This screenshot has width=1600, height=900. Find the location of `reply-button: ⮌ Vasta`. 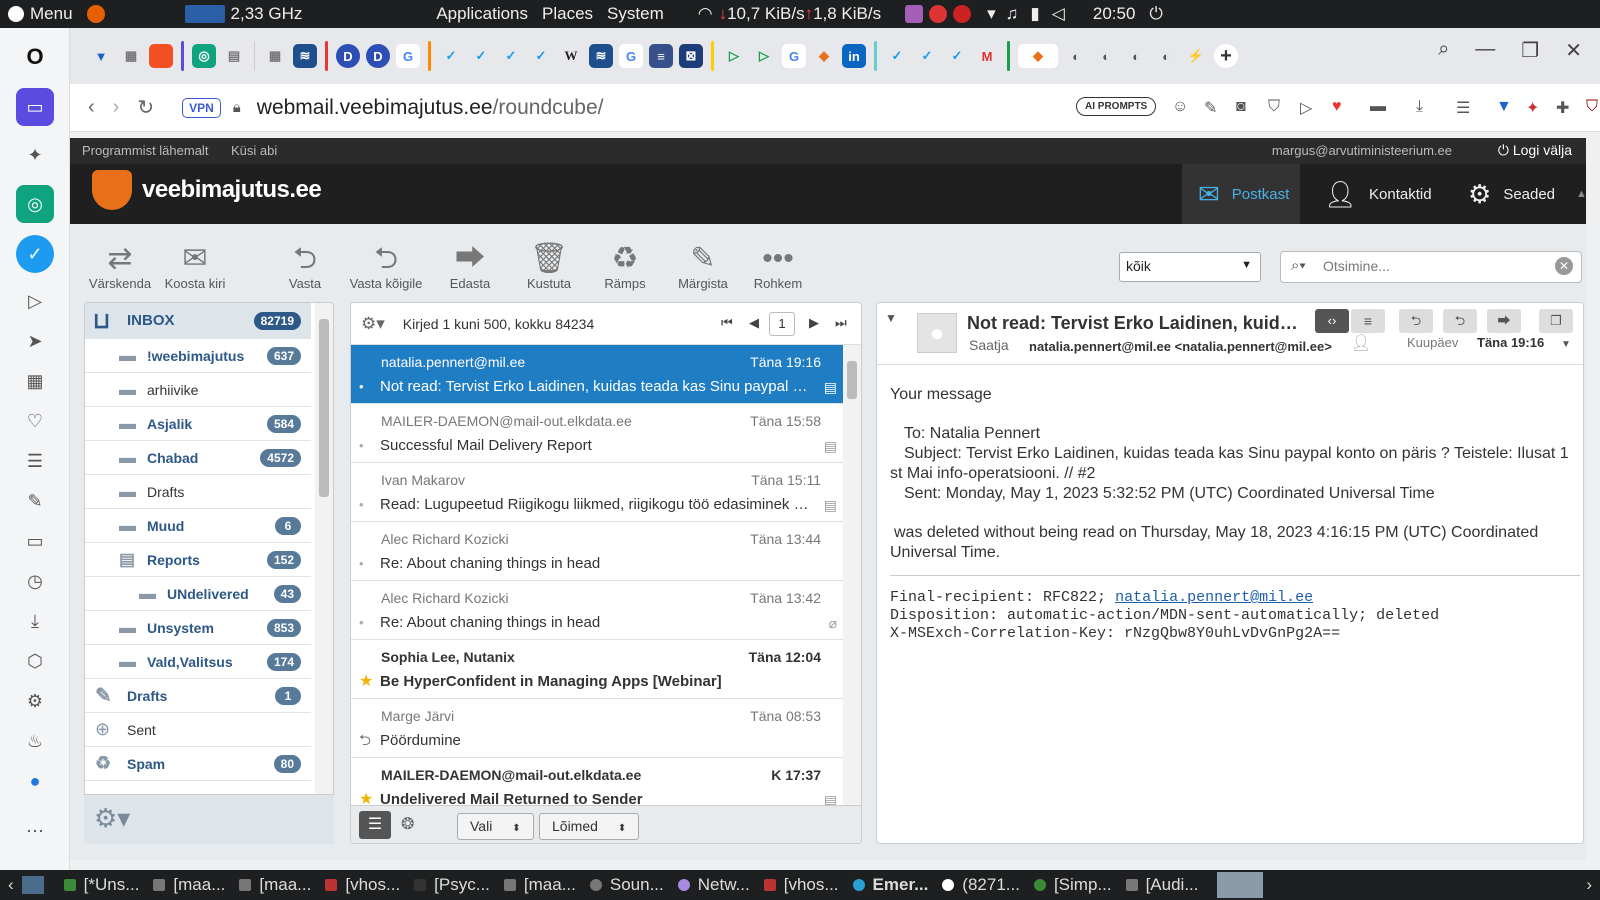

reply-button: ⮌ Vasta is located at coordinates (305, 266).